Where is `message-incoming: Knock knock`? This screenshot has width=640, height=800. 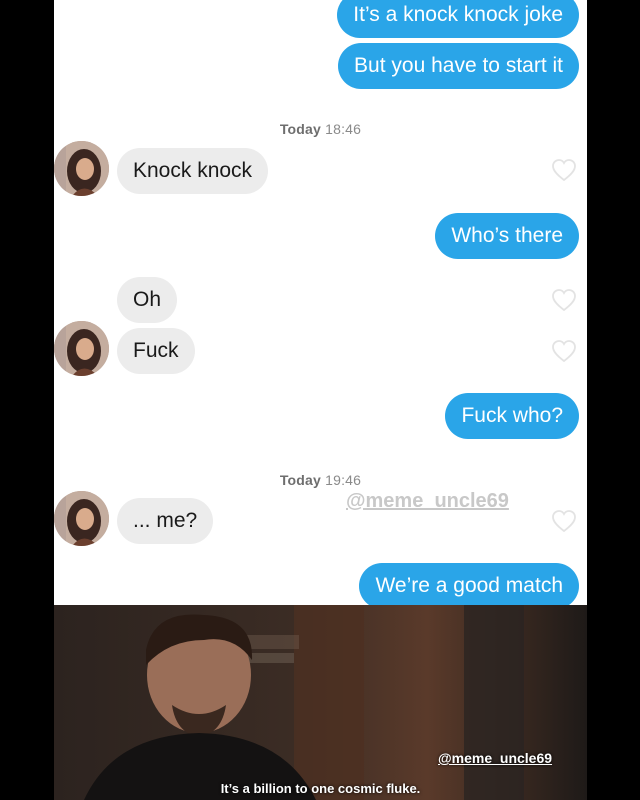
message-incoming: Knock knock is located at coordinates (193, 171).